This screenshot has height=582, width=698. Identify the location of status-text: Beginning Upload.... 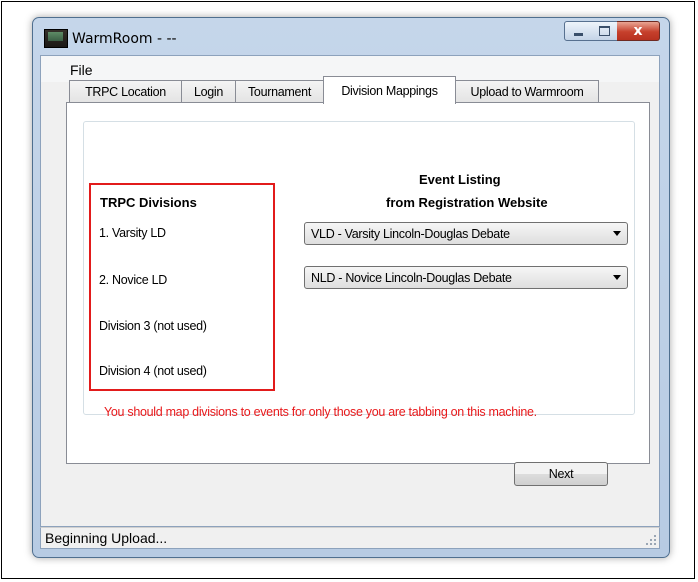
(106, 538).